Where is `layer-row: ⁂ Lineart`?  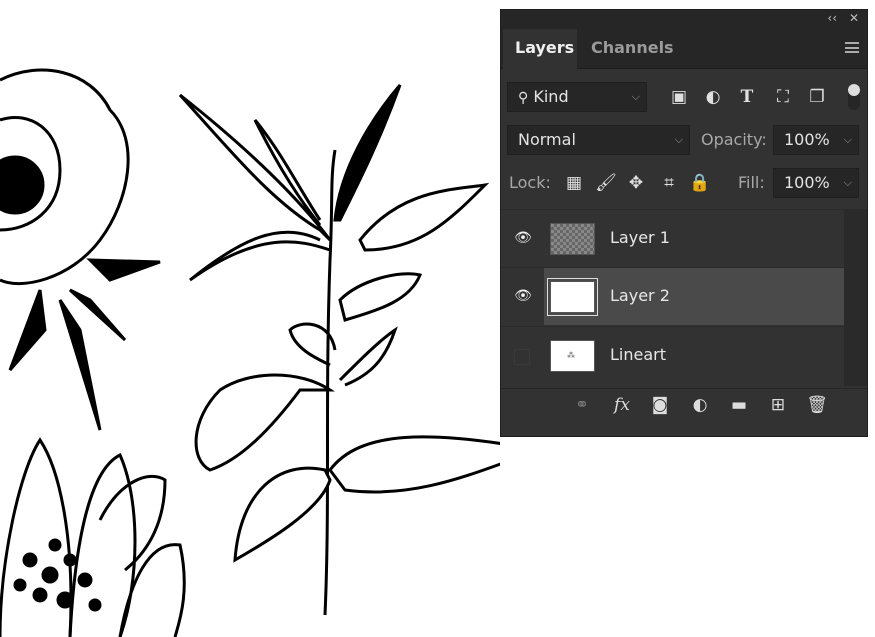
layer-row: ⁂ Lineart is located at coordinates (672, 355).